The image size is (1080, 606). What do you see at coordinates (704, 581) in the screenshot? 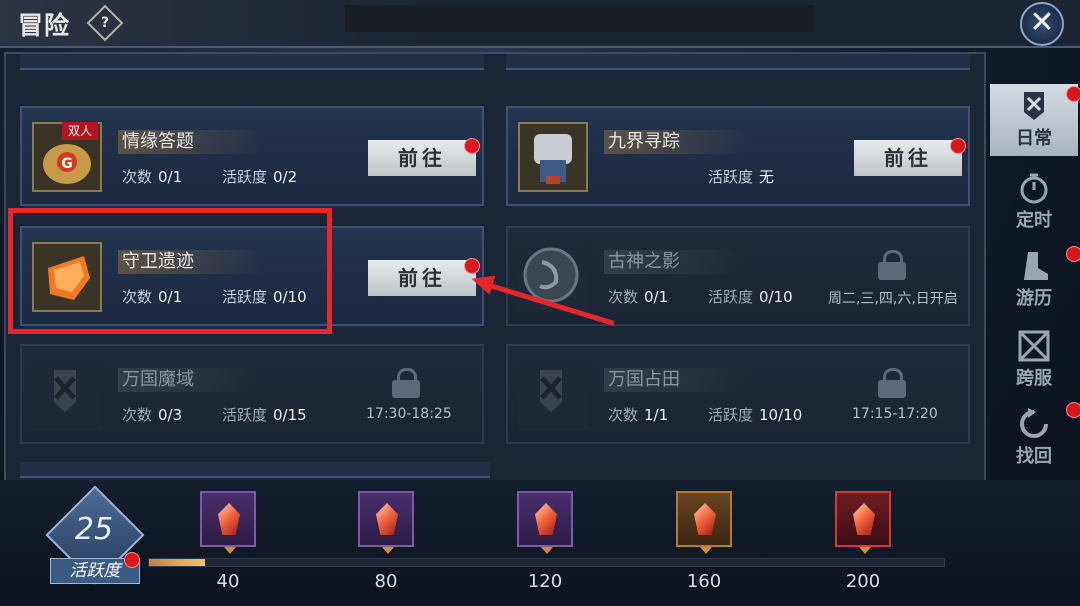
I see `milestone-label: 160` at bounding box center [704, 581].